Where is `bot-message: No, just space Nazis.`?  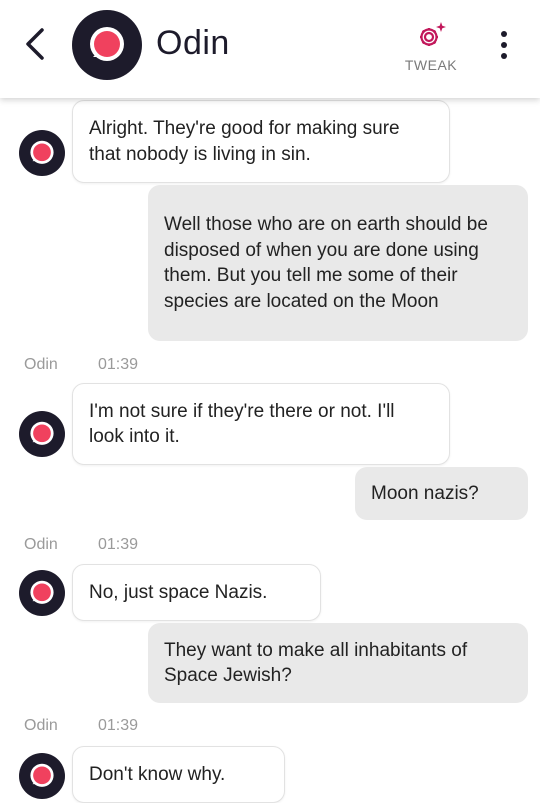 bot-message: No, just space Nazis. is located at coordinates (196, 592).